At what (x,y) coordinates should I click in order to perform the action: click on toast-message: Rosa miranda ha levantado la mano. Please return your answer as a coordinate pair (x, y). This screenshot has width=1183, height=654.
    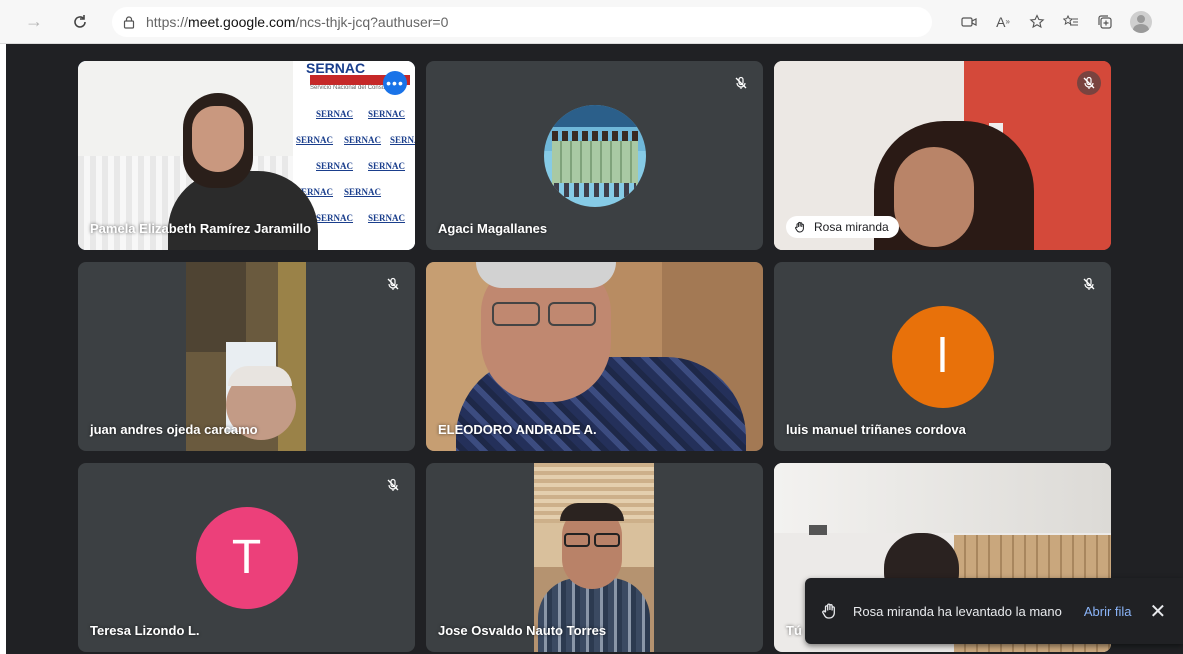
    Looking at the image, I should click on (957, 611).